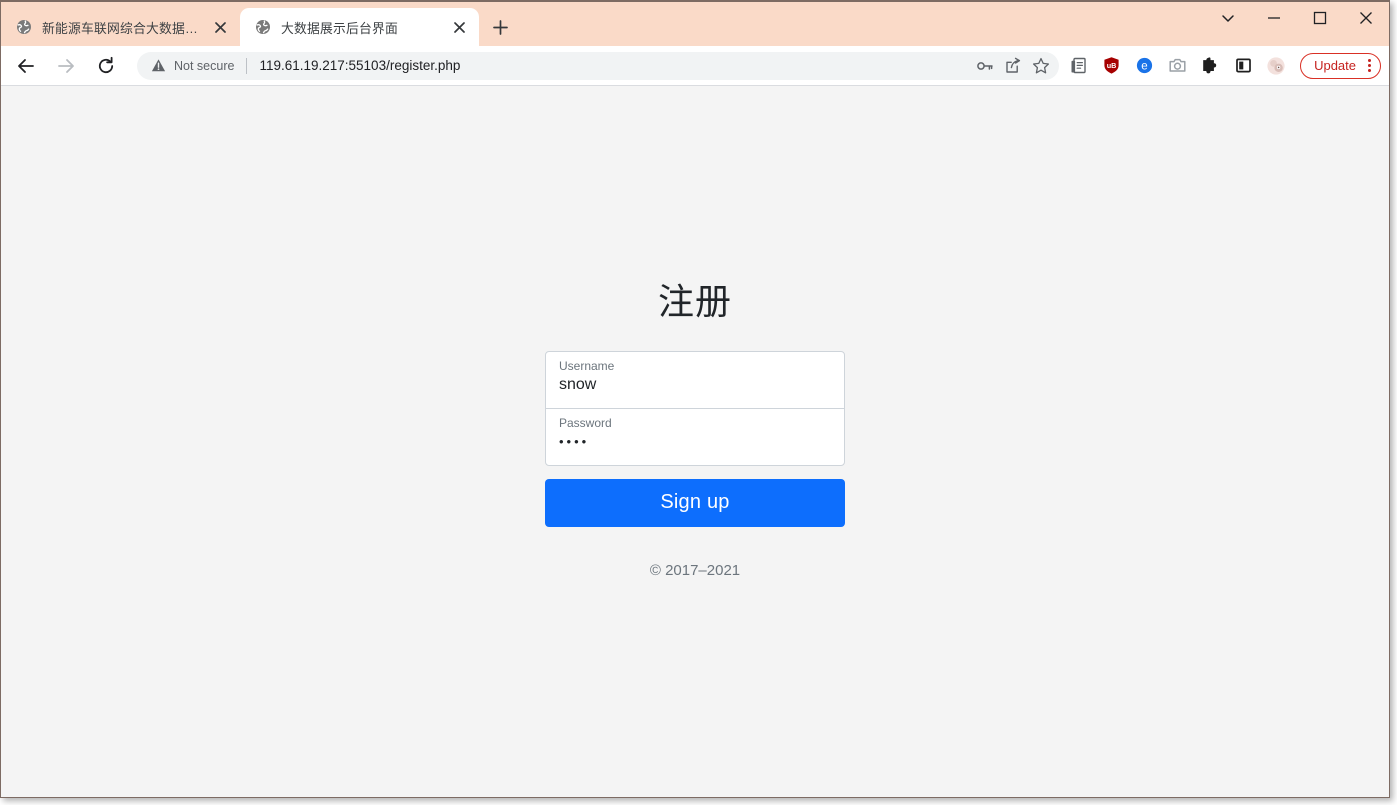 This screenshot has height=805, width=1397. Describe the element at coordinates (1274, 18) in the screenshot. I see `minimize-button` at that location.